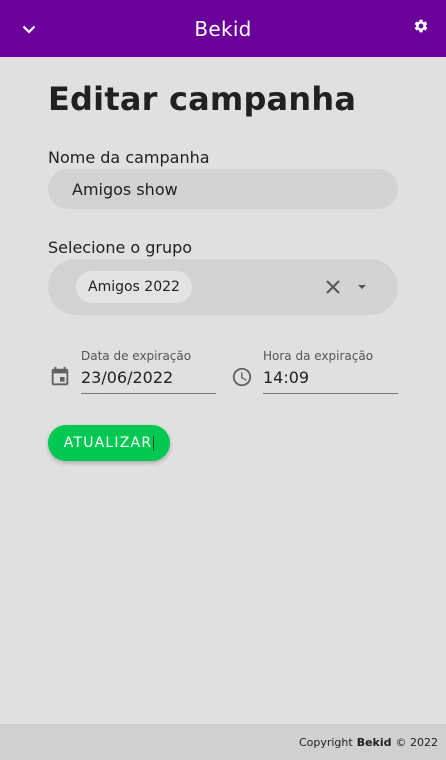 This screenshot has width=446, height=760. I want to click on update-button-label: ATUALIZAR, so click(108, 443).